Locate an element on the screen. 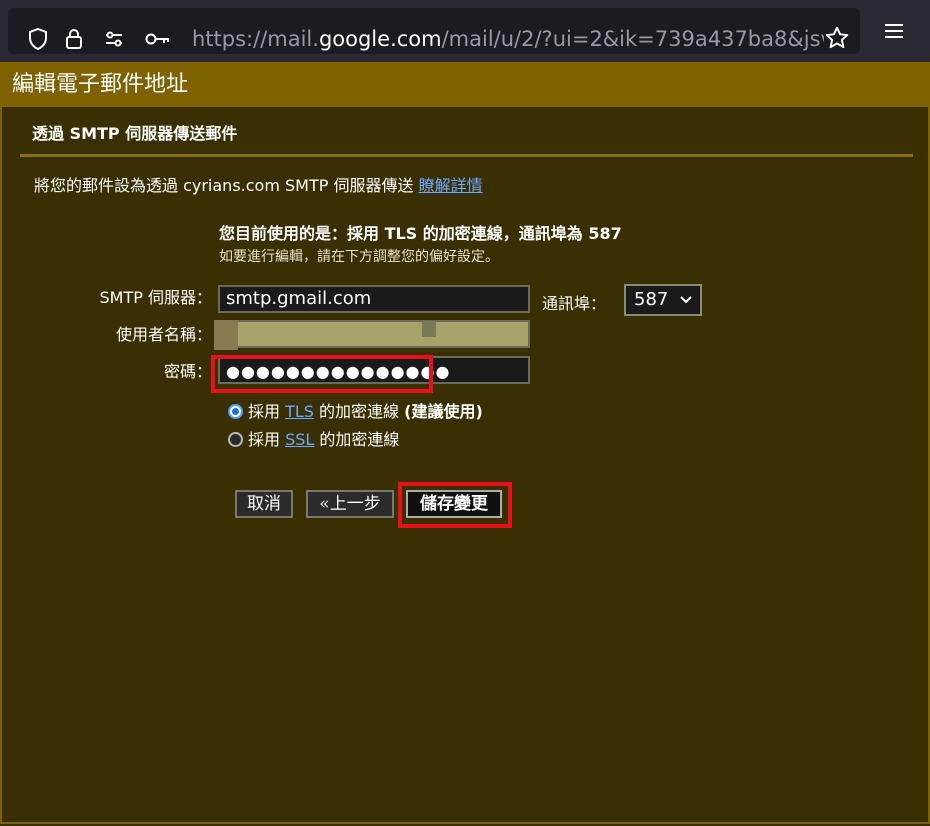  tls-option: 採用 TLS 的加密連線 (建議使用) is located at coordinates (355, 410).